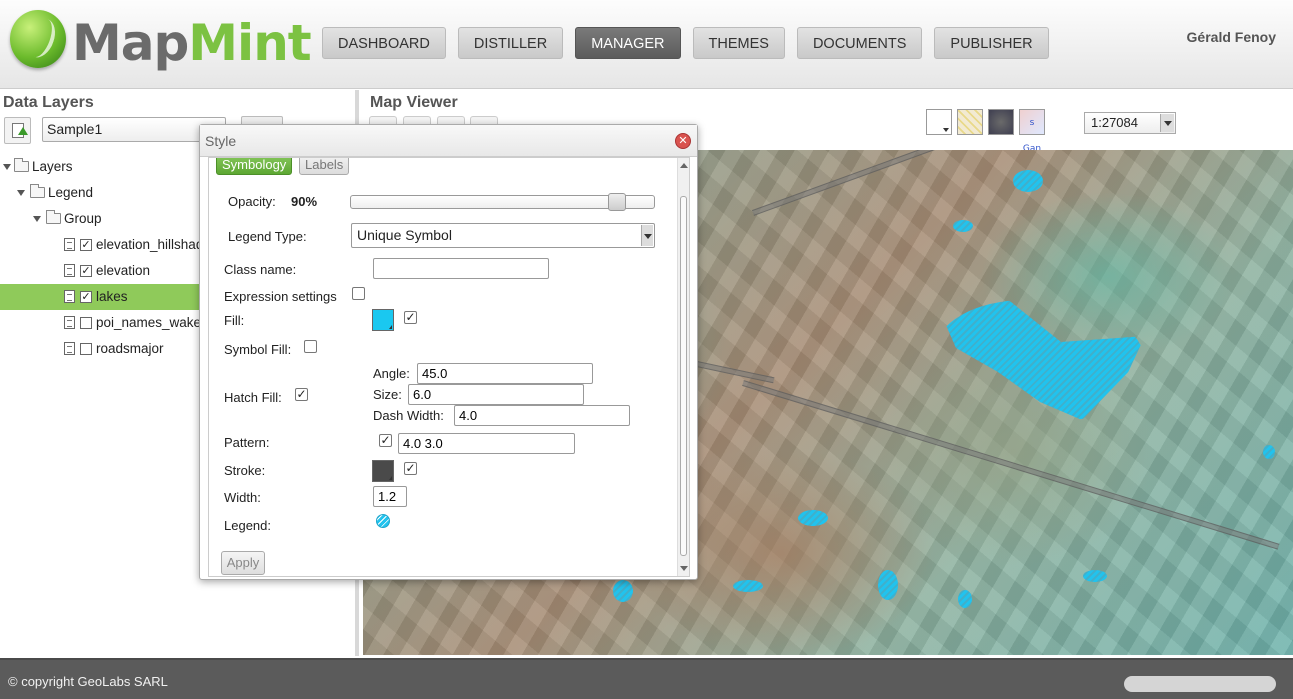 The height and width of the screenshot is (699, 1293). I want to click on nav-manager: MANAGER, so click(628, 43).